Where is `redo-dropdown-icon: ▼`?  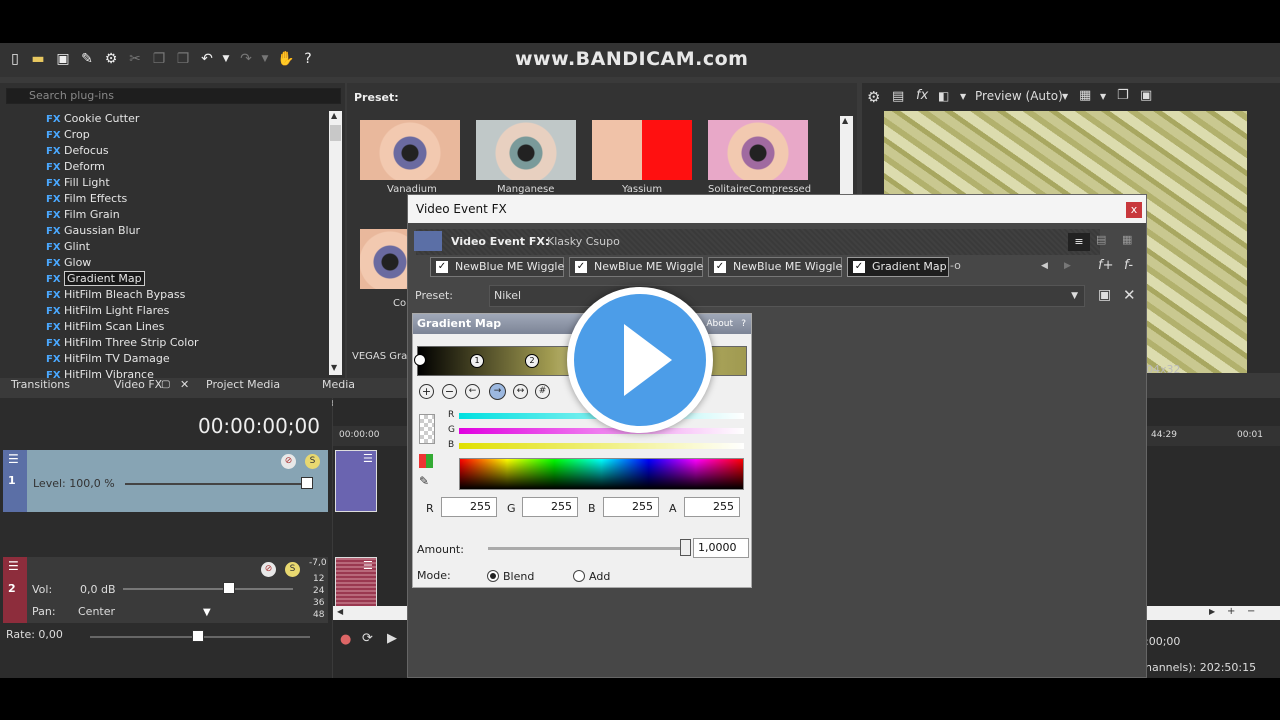 redo-dropdown-icon: ▼ is located at coordinates (265, 59).